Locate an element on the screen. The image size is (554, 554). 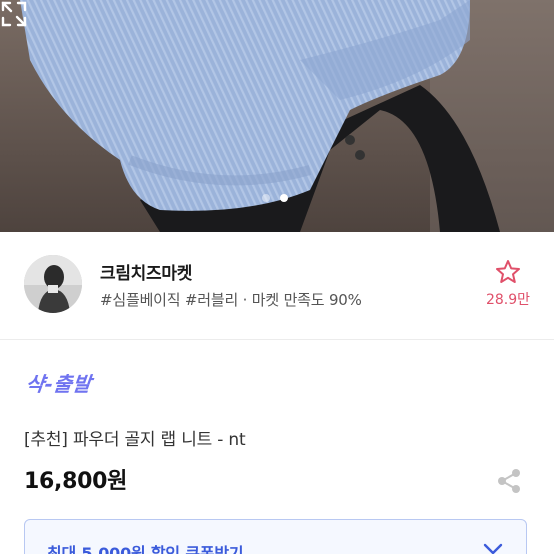
coupon-label: 최대 5,000원 할인 쿠폰받기 is located at coordinates (145, 549).